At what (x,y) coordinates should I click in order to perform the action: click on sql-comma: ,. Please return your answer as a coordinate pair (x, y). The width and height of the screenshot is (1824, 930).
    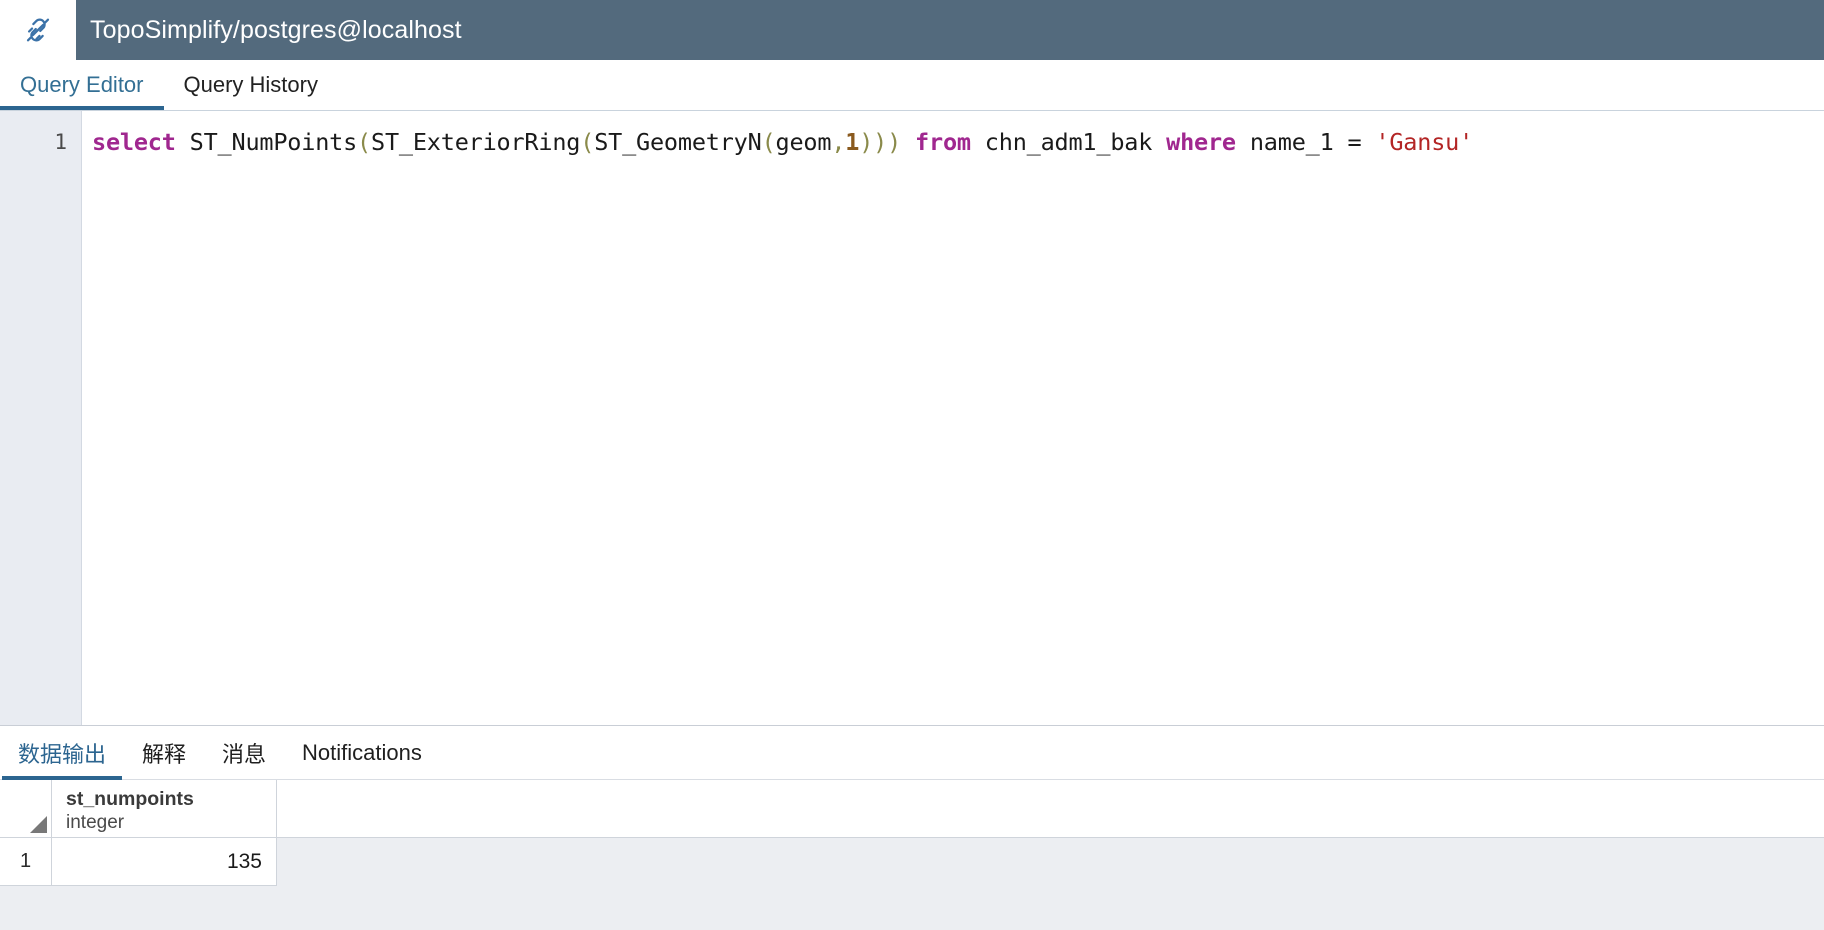
    Looking at the image, I should click on (838, 142).